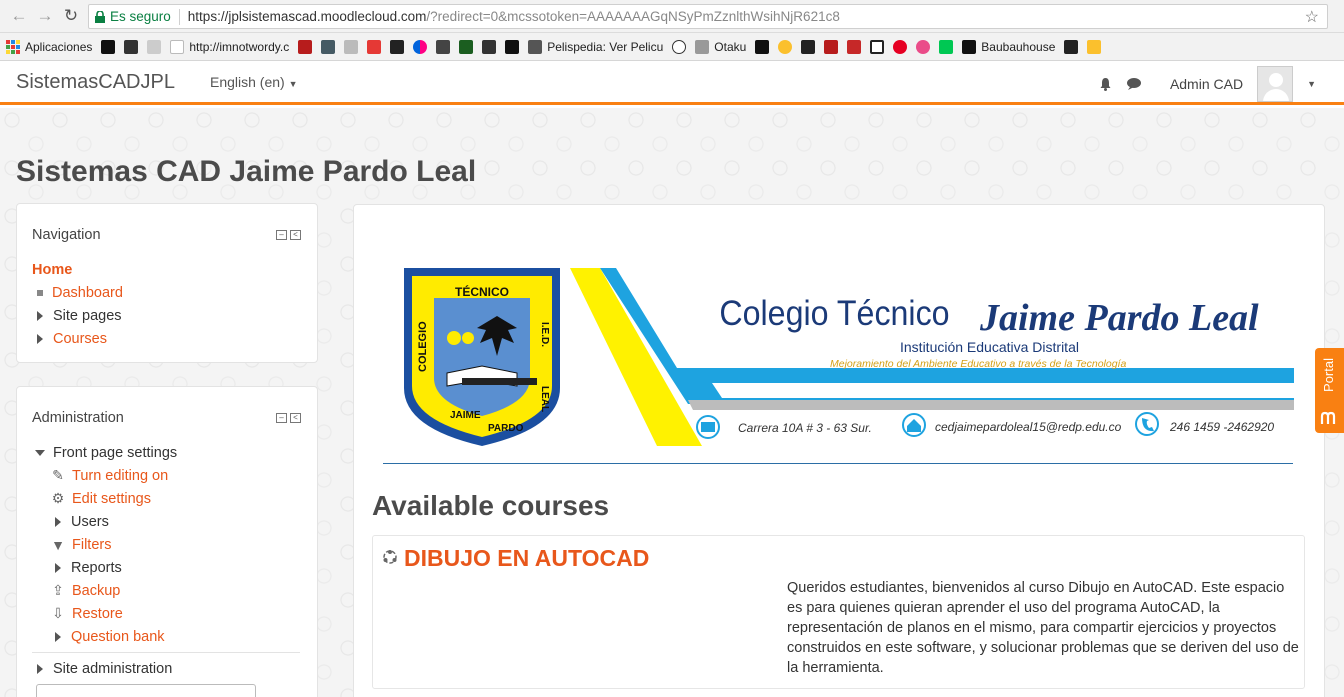  Describe the element at coordinates (146, 690) in the screenshot. I see `search-field` at that location.